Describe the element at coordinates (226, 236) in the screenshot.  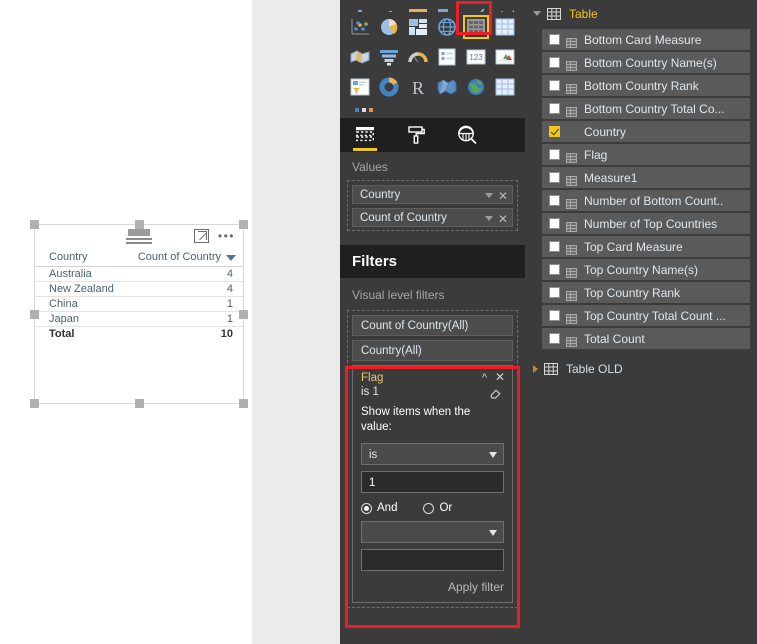
I see `more-options-icon: •••` at that location.